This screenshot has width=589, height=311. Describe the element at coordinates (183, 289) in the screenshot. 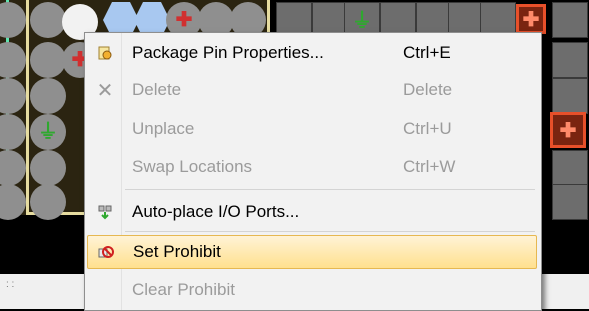

I see `menu-item-label: Clear Prohibit` at that location.